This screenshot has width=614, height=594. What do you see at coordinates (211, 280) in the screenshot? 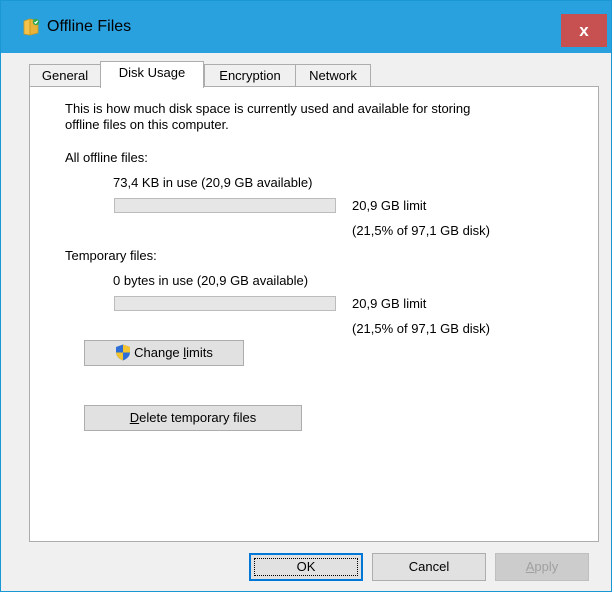
I see `temporary-files-usage: 0 bytes in use (20,9 GB available)` at bounding box center [211, 280].